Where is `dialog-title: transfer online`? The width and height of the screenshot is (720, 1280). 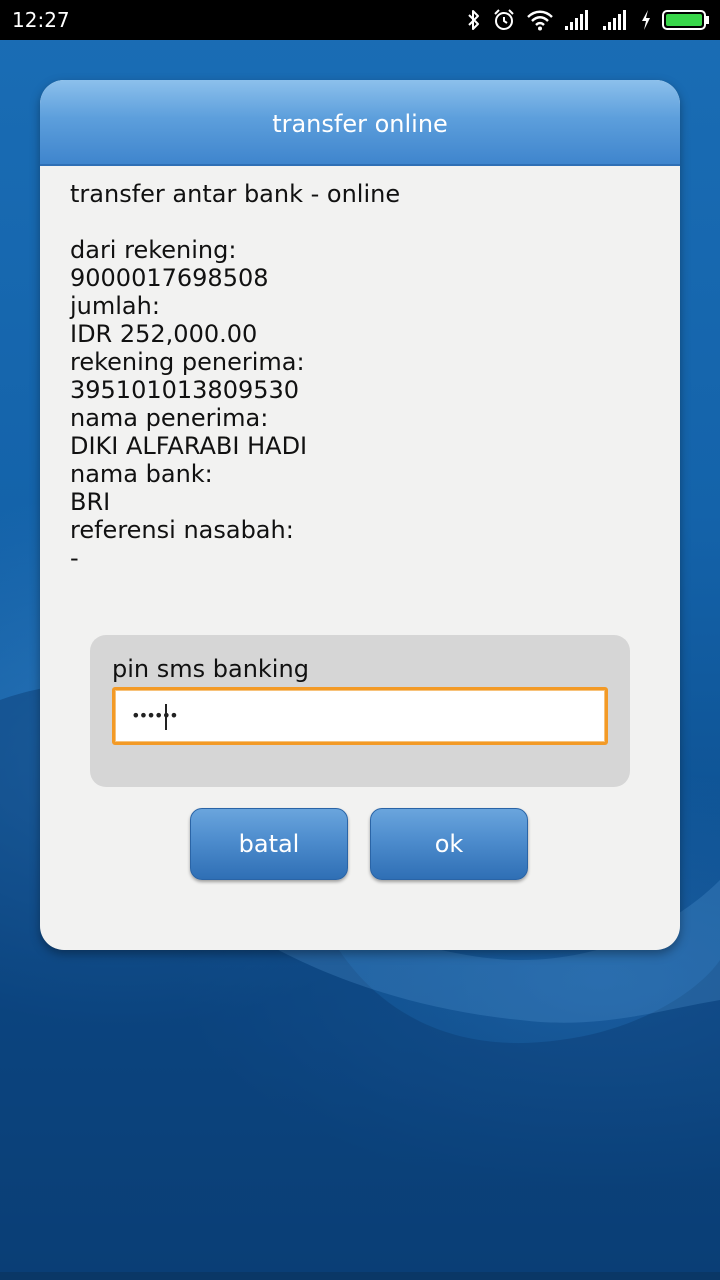
dialog-title: transfer online is located at coordinates (360, 124).